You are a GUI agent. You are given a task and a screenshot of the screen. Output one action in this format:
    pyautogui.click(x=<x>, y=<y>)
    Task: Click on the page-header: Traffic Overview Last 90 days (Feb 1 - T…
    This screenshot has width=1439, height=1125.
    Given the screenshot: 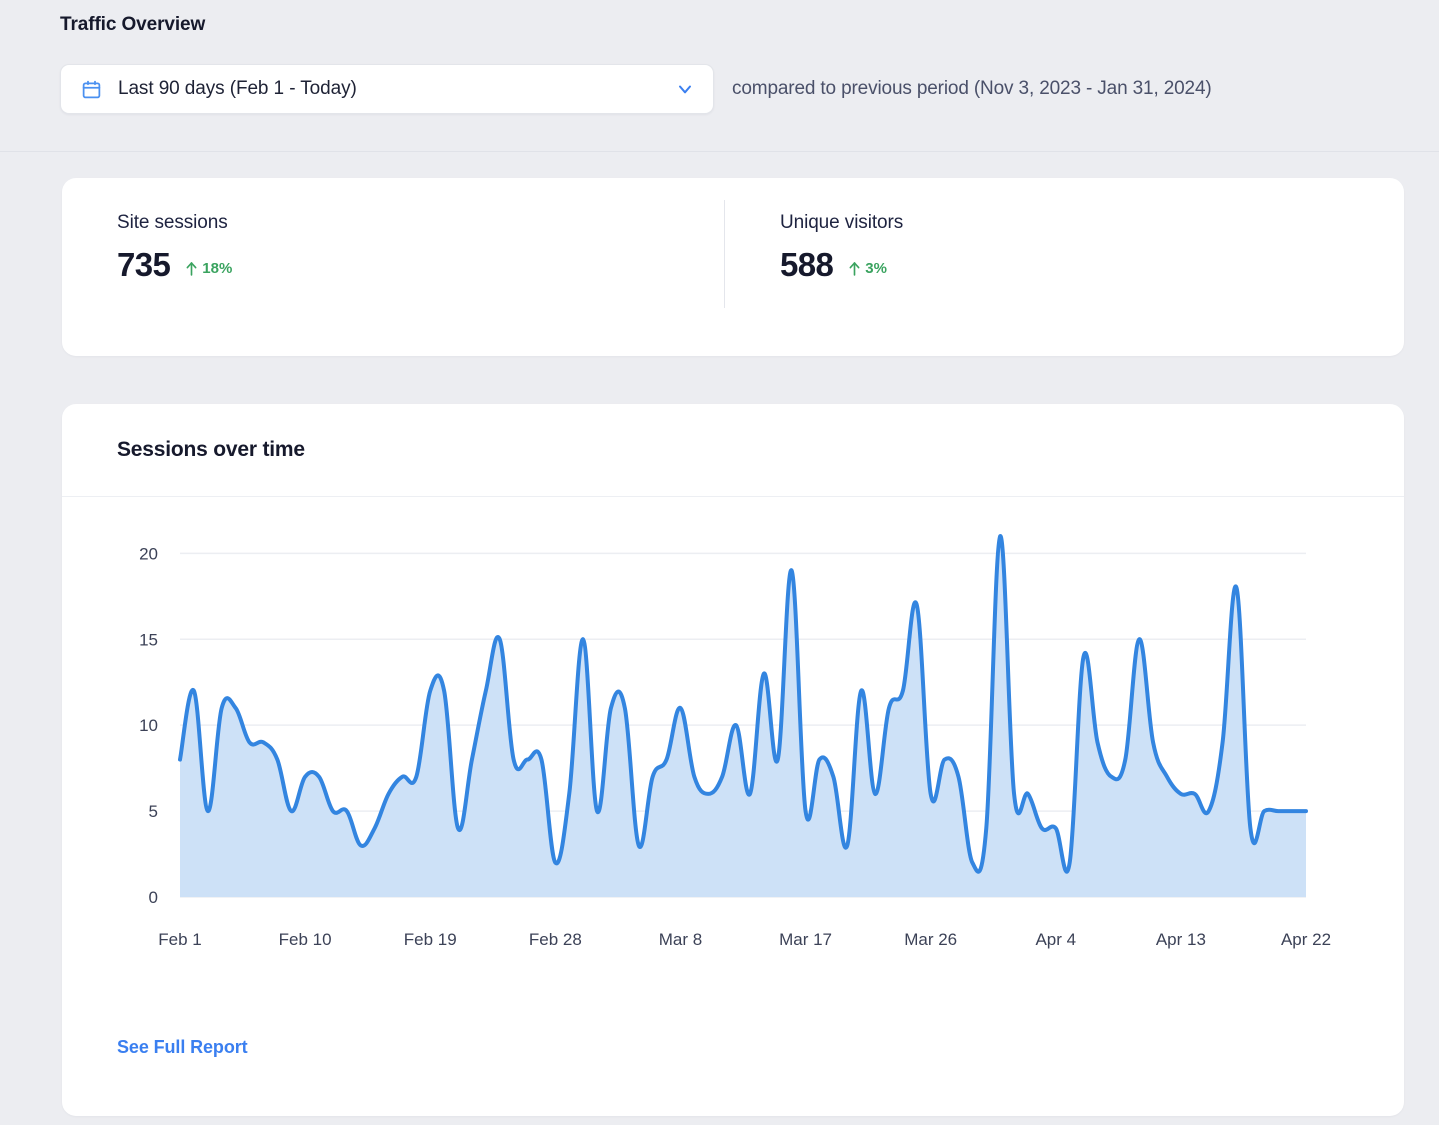 What is the action you would take?
    pyautogui.click(x=719, y=76)
    